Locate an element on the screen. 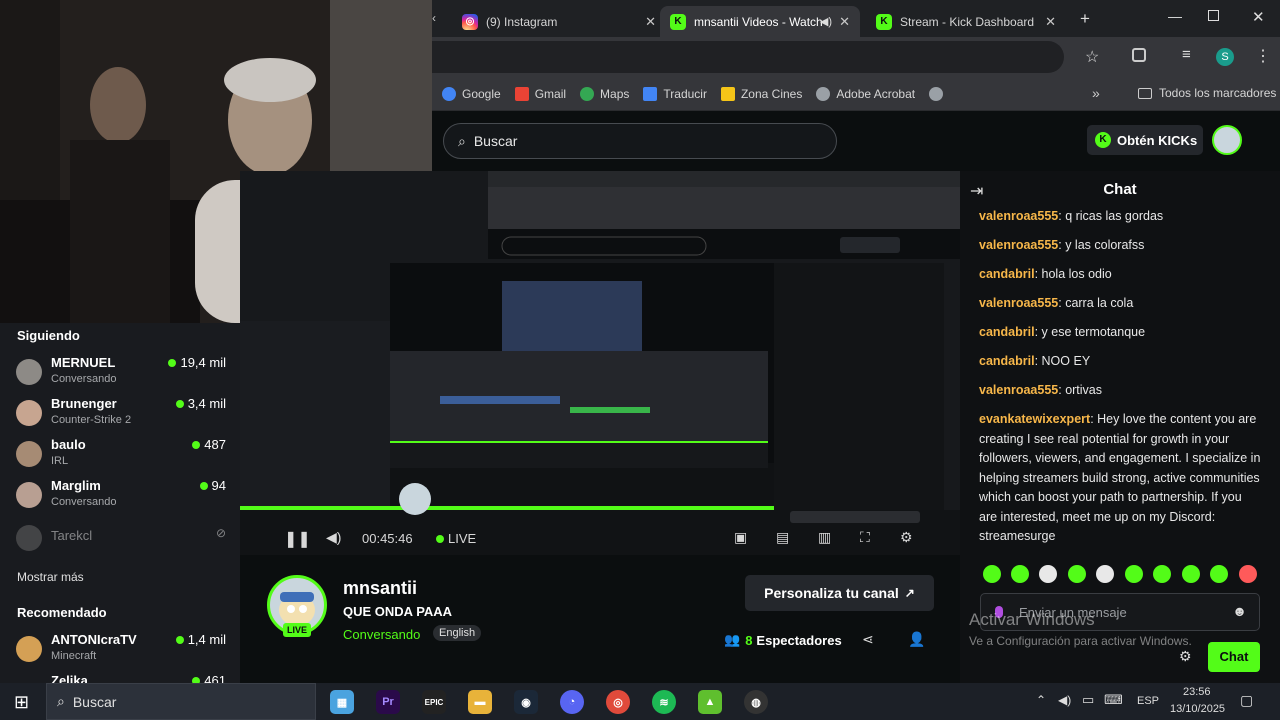 This screenshot has width=1280, height=720. discord-icon: ◔ is located at coordinates (572, 702).